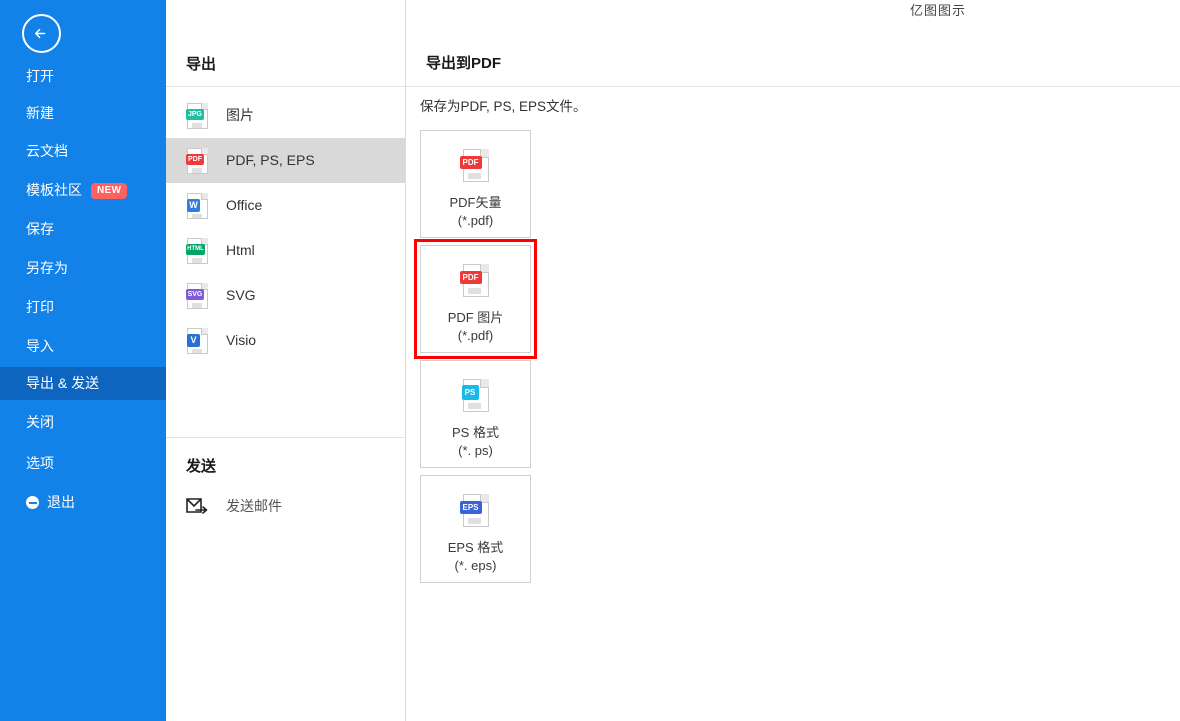 The height and width of the screenshot is (721, 1180). What do you see at coordinates (63, 383) in the screenshot?
I see `sidebar-item-label: 导出 & 发送` at bounding box center [63, 383].